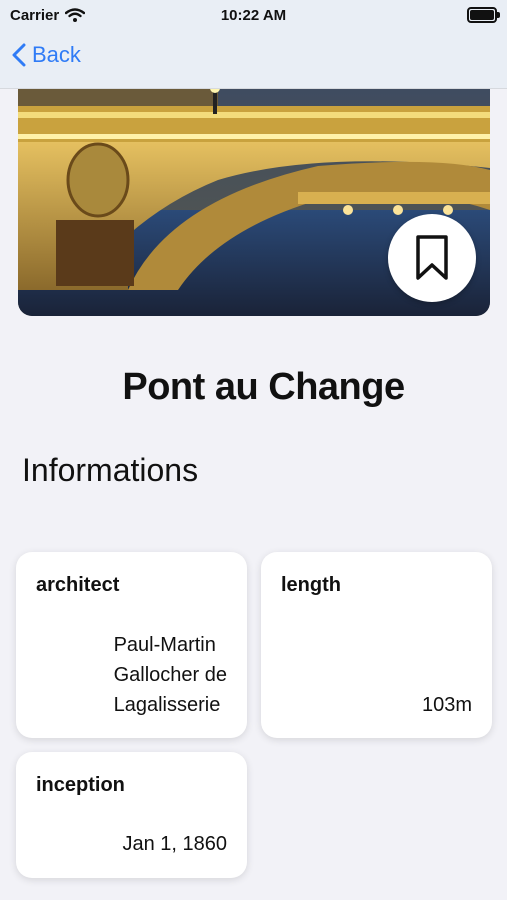 This screenshot has width=507, height=900. I want to click on back-label: Back, so click(56, 54).